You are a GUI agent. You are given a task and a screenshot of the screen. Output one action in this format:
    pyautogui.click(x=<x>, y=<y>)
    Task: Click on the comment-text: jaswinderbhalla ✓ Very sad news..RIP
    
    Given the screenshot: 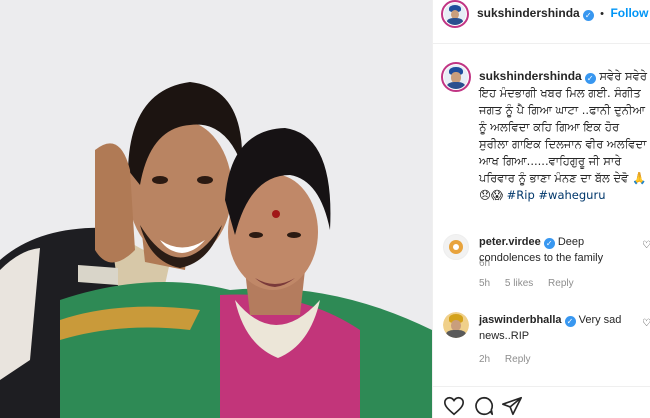 What is the action you would take?
    pyautogui.click(x=559, y=328)
    